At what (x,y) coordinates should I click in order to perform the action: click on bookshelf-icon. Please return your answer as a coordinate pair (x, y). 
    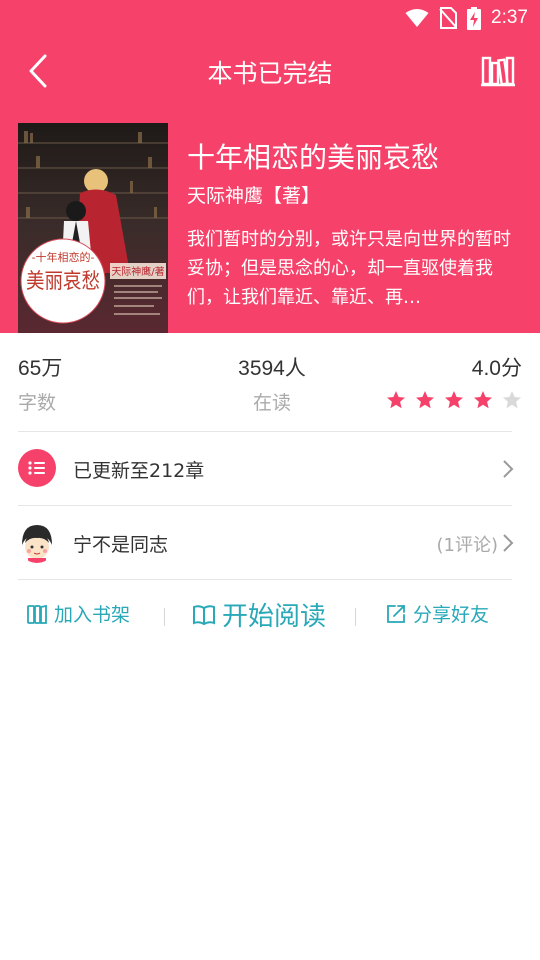
    Looking at the image, I should click on (498, 71).